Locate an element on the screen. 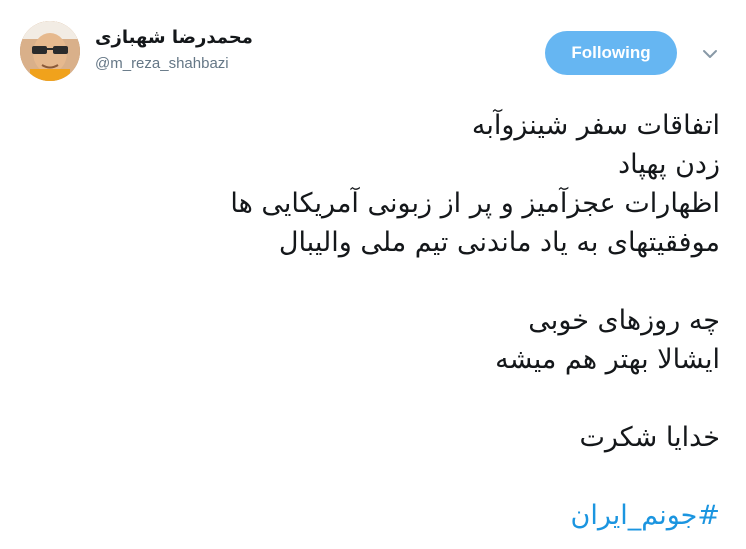 The width and height of the screenshot is (746, 549). user-handle: @m_reza_shahbazi is located at coordinates (174, 64).